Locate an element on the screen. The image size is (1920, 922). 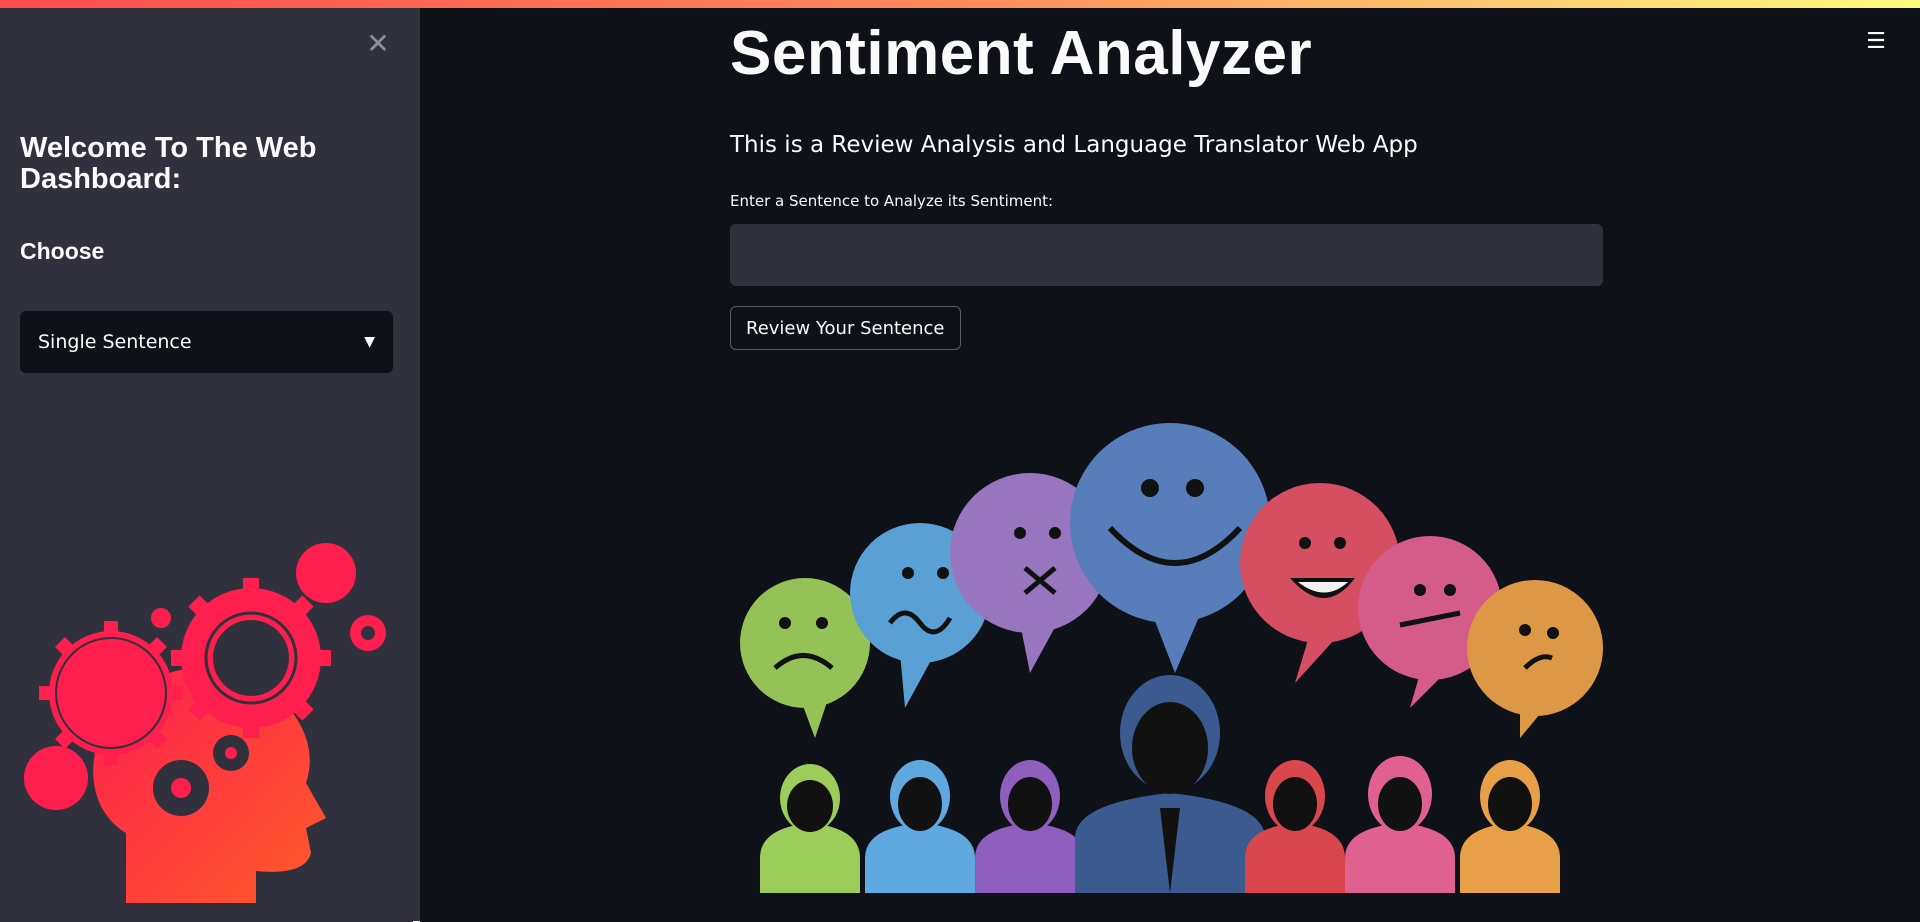
page-title: Sentiment Analyzer is located at coordinates (1021, 53).